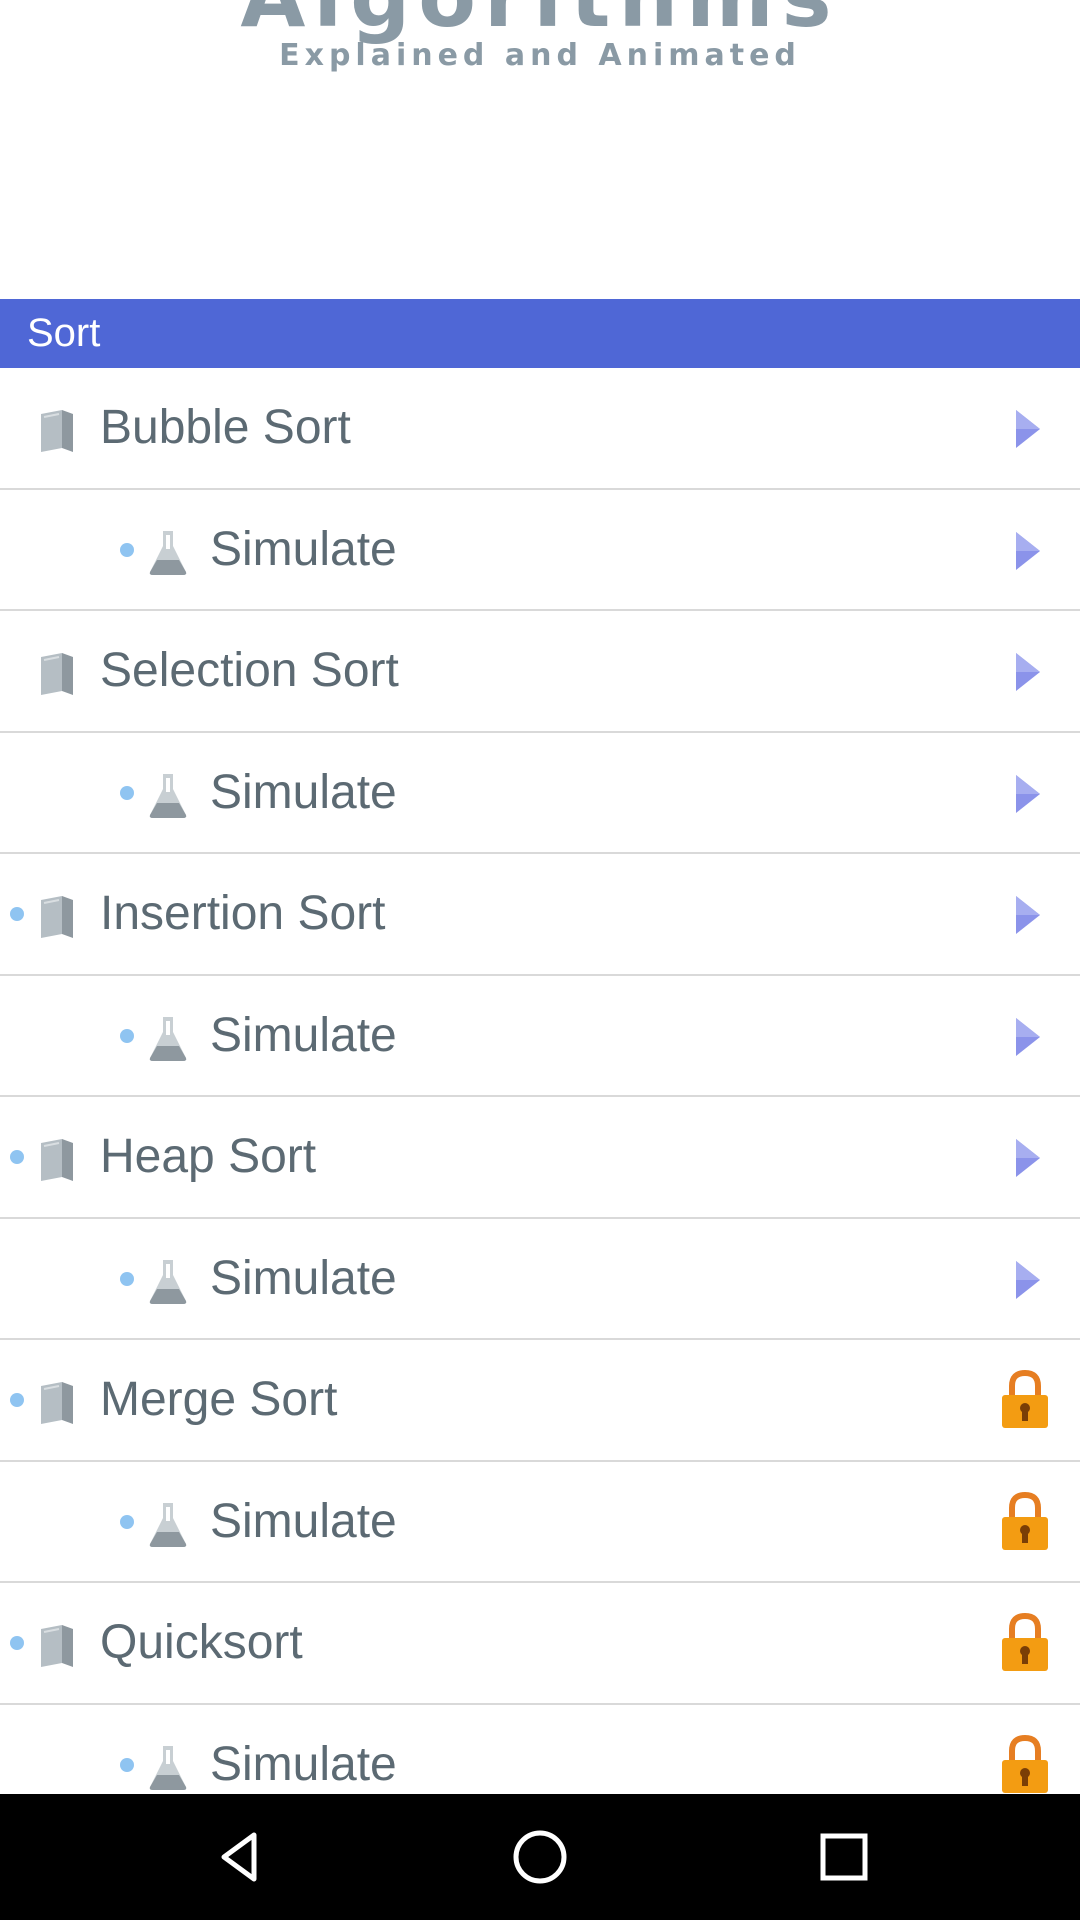 The image size is (1080, 1920). What do you see at coordinates (208, 1156) in the screenshot?
I see `algorithm-label: Heap Sort` at bounding box center [208, 1156].